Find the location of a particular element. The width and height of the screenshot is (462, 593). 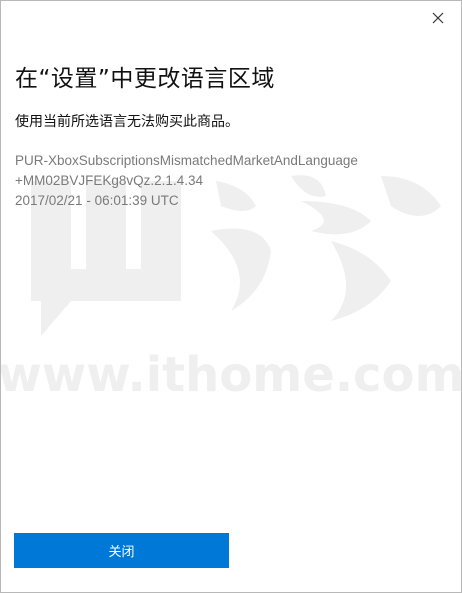

close-icon is located at coordinates (438, 18).